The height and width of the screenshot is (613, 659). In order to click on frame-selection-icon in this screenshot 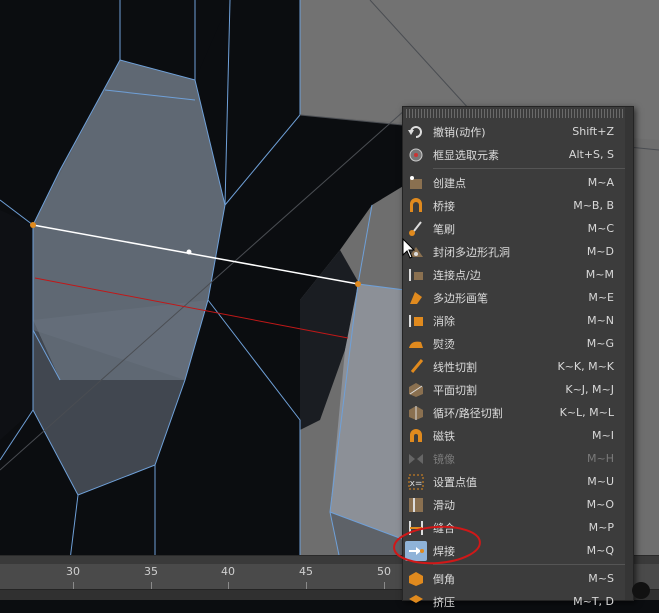, I will do `click(416, 155)`.